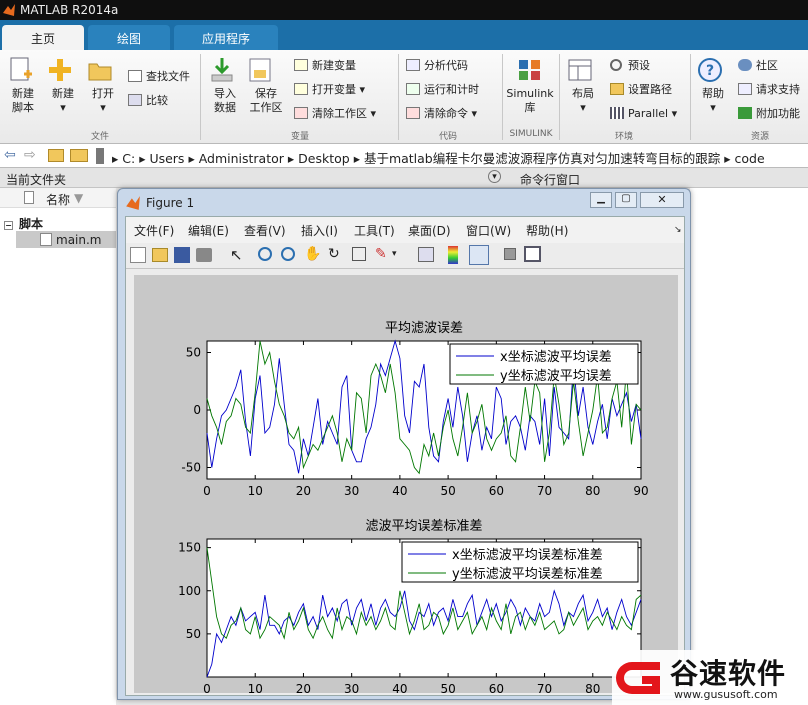 This screenshot has height=705, width=808. I want to click on simulink-library-button: Simulink 库, so click(530, 85).